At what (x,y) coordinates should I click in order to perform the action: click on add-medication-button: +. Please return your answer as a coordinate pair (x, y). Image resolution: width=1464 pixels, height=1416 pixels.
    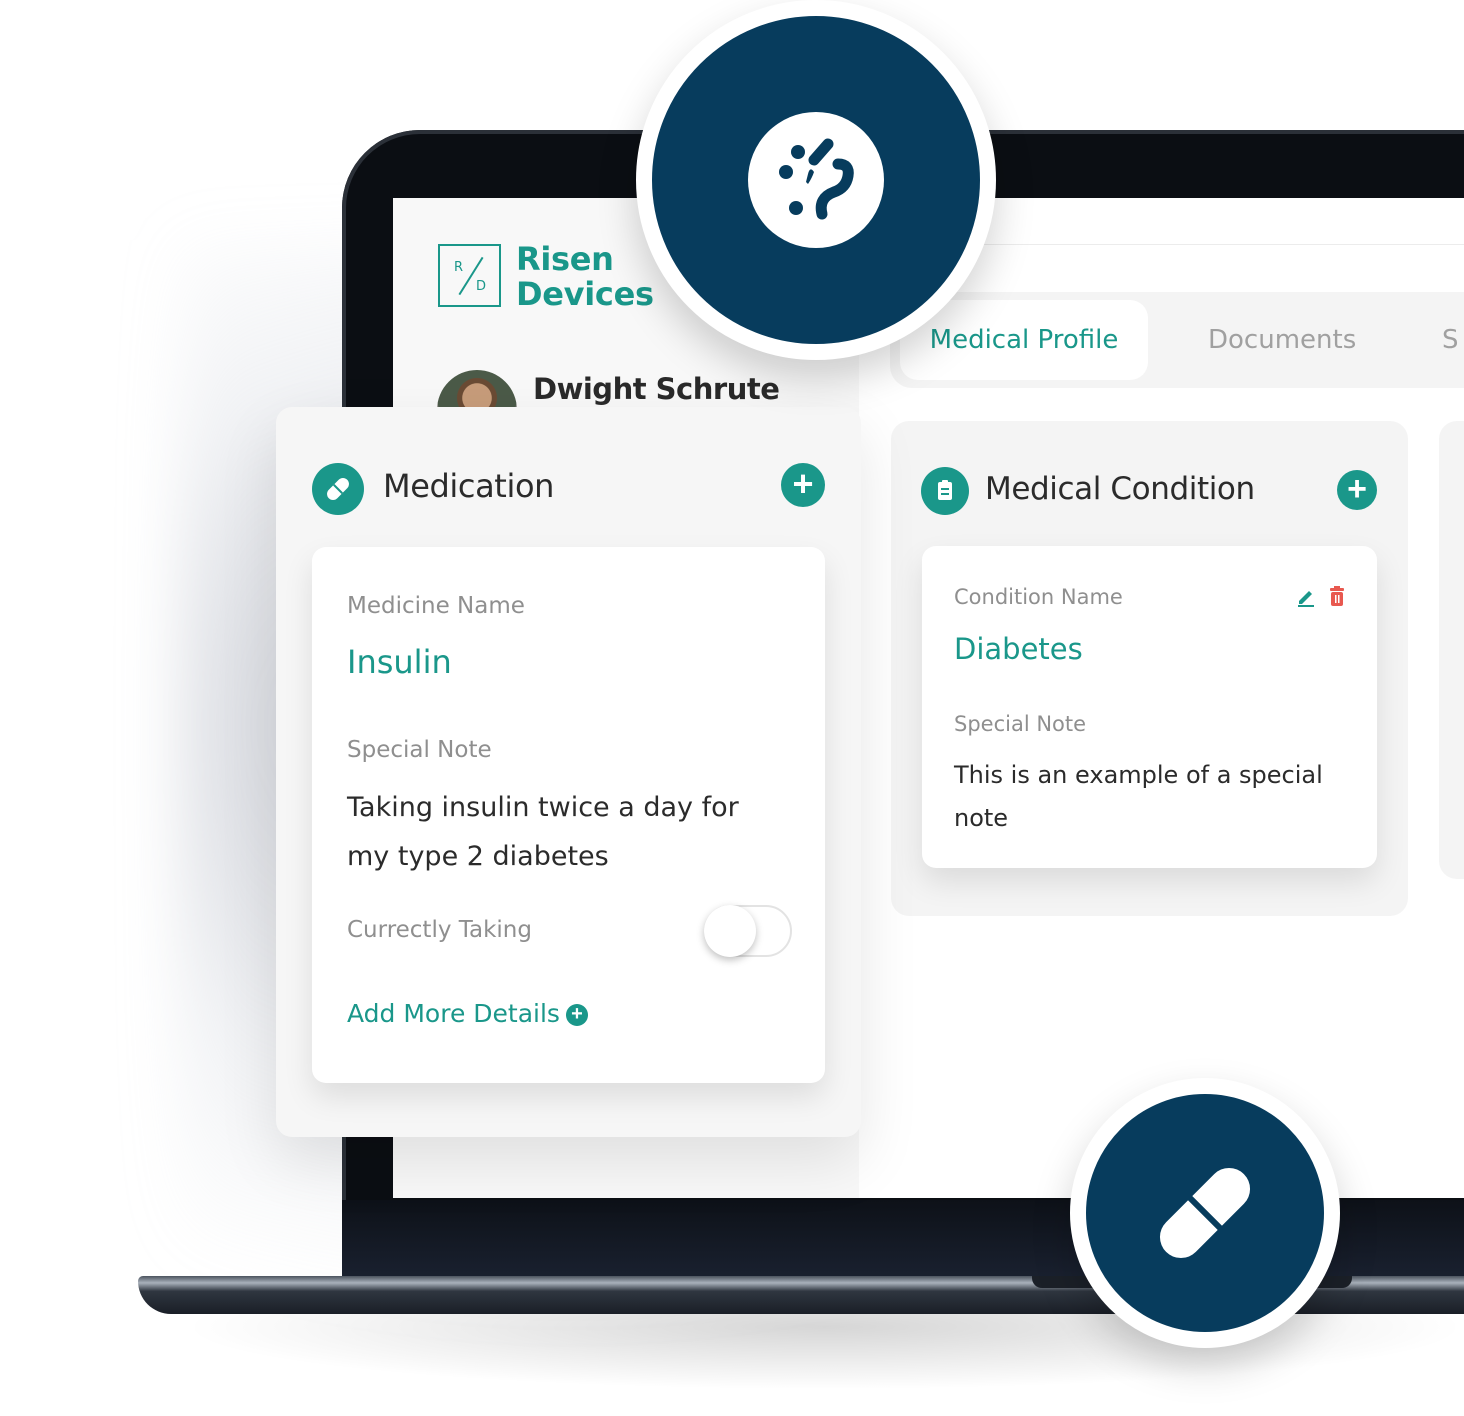
    Looking at the image, I should click on (803, 485).